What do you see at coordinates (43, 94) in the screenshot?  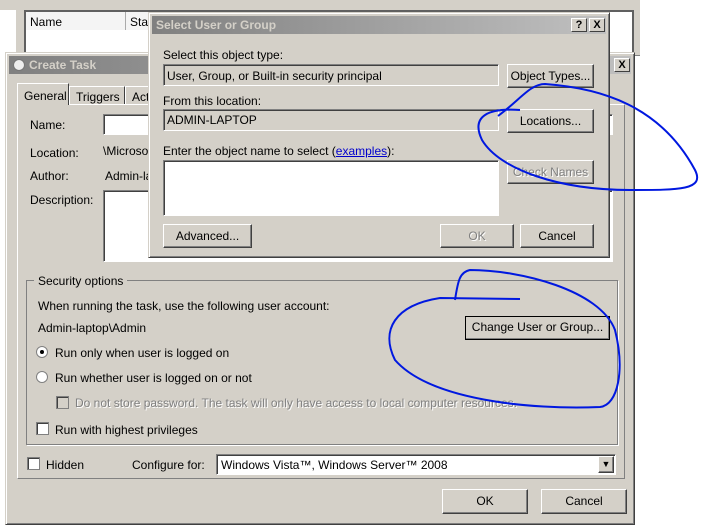 I see `tab-general: General` at bounding box center [43, 94].